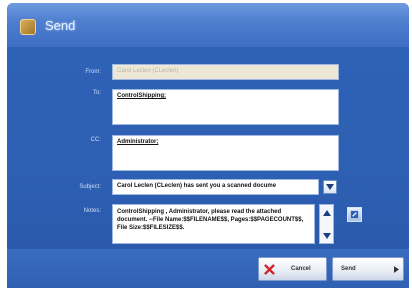  Describe the element at coordinates (92, 211) in the screenshot. I see `notes-label: Notes:` at that location.